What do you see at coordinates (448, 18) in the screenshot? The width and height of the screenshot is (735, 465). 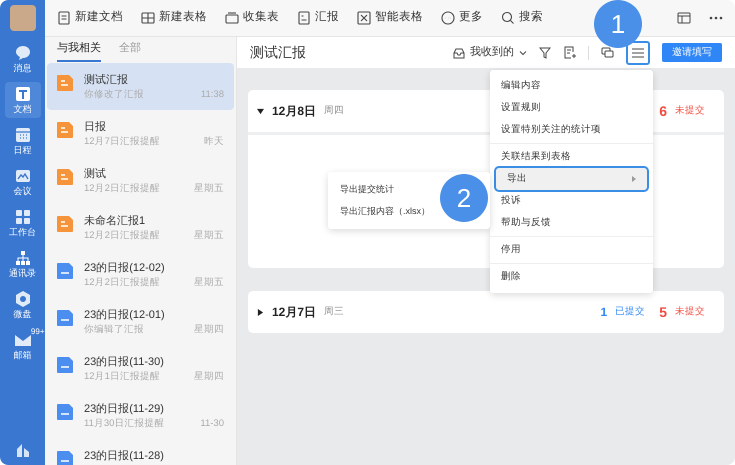 I see `more-icon` at bounding box center [448, 18].